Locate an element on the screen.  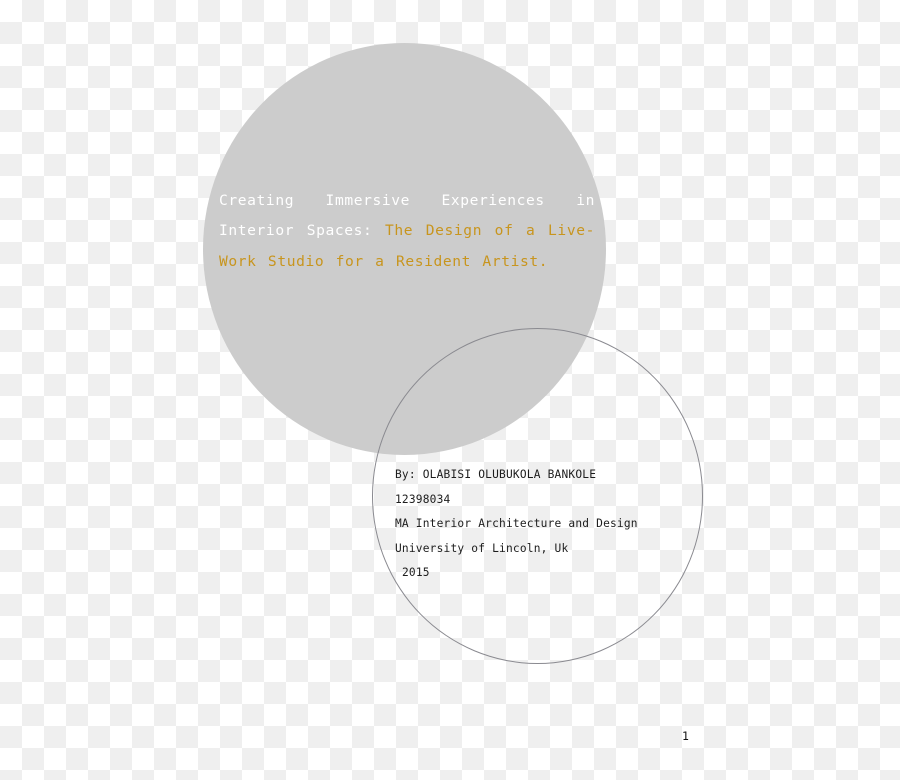
author-programme: MA Interior Architecture and Design is located at coordinates (516, 523).